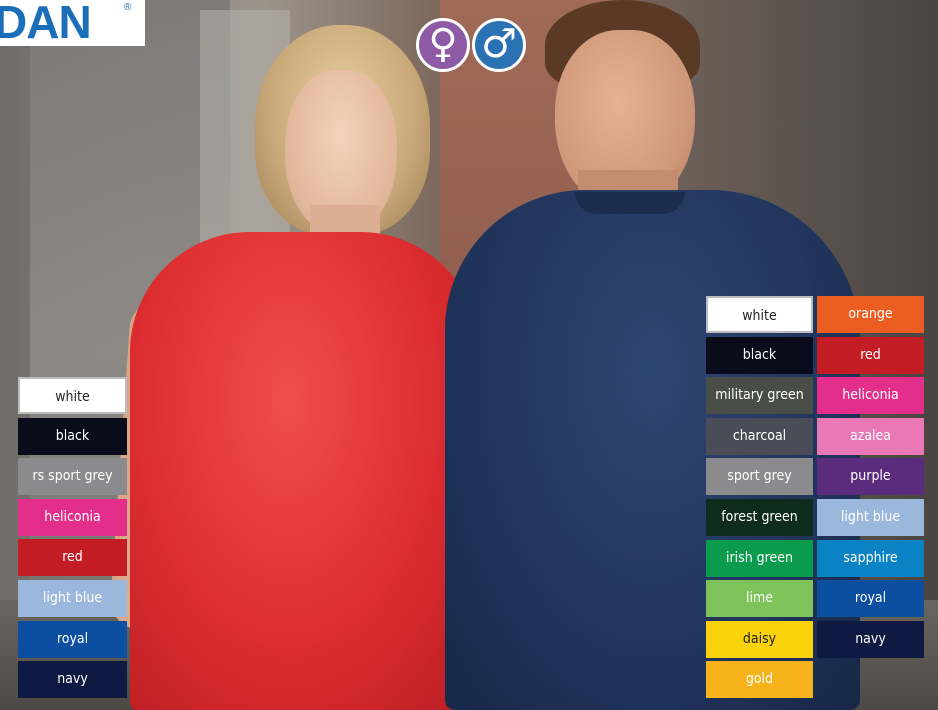 The width and height of the screenshot is (938, 710). What do you see at coordinates (870, 558) in the screenshot?
I see `color-swatch-sapphire: sapphire` at bounding box center [870, 558].